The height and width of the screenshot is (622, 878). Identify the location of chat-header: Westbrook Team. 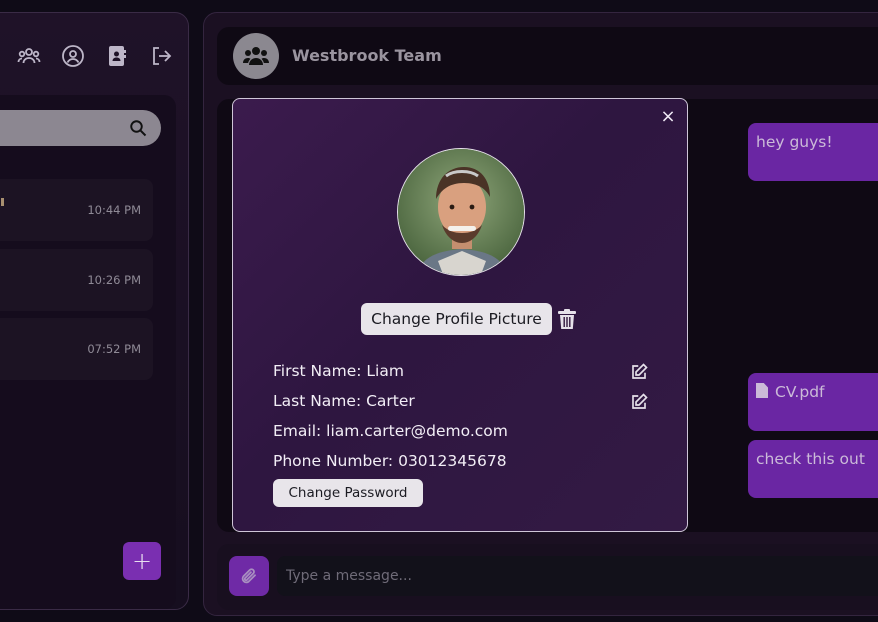
(547, 56).